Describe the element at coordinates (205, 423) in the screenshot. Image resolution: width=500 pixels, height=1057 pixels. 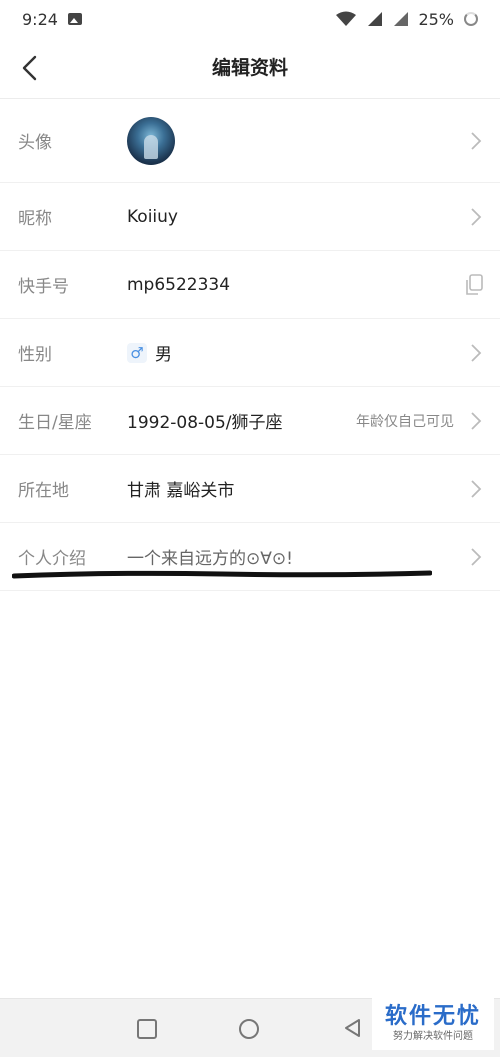
I see `birthday-value: 1992-08-05/狮子座` at that location.